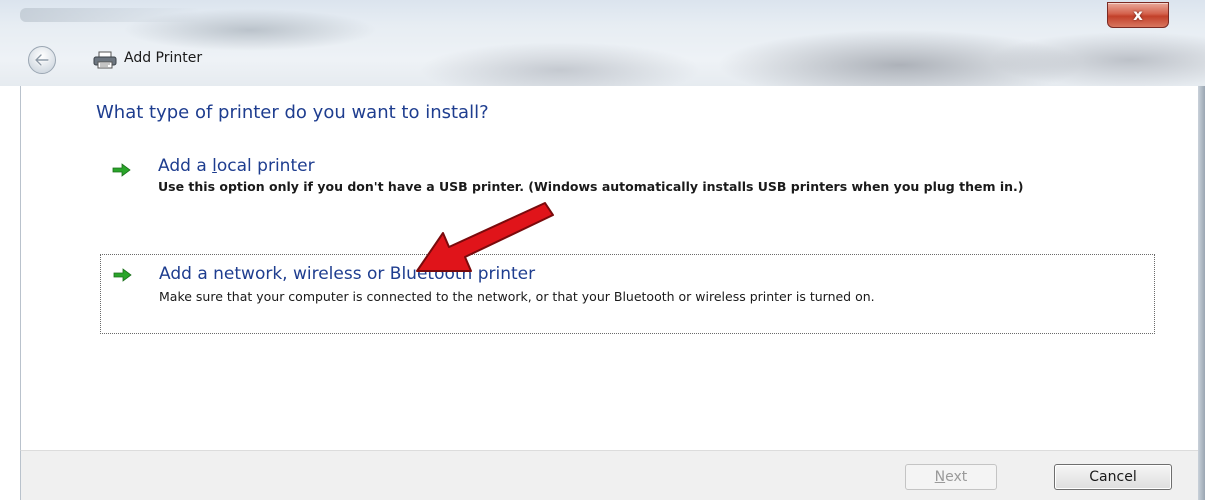 The width and height of the screenshot is (1205, 500). What do you see at coordinates (185, 166) in the screenshot?
I see `option-title-part: Add a` at bounding box center [185, 166].